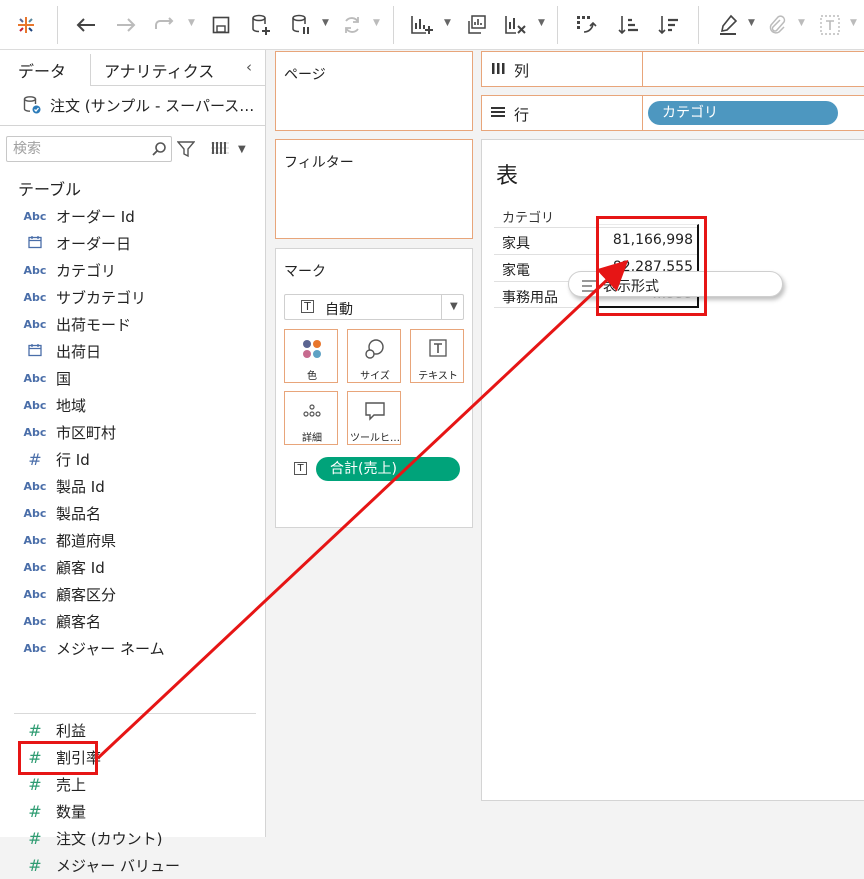 This screenshot has width=864, height=879. Describe the element at coordinates (35, 459) in the screenshot. I see `number-type-icon: #` at that location.